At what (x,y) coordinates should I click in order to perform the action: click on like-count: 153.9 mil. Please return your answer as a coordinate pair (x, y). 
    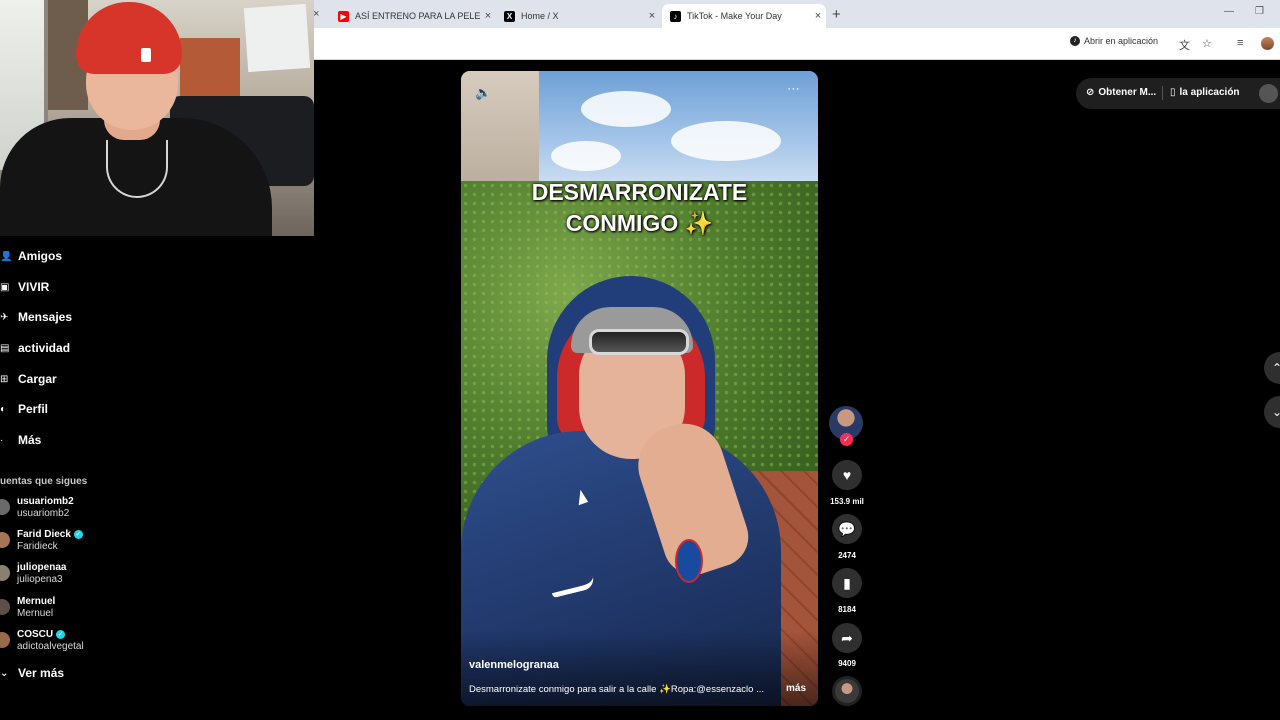
    Looking at the image, I should click on (847, 501).